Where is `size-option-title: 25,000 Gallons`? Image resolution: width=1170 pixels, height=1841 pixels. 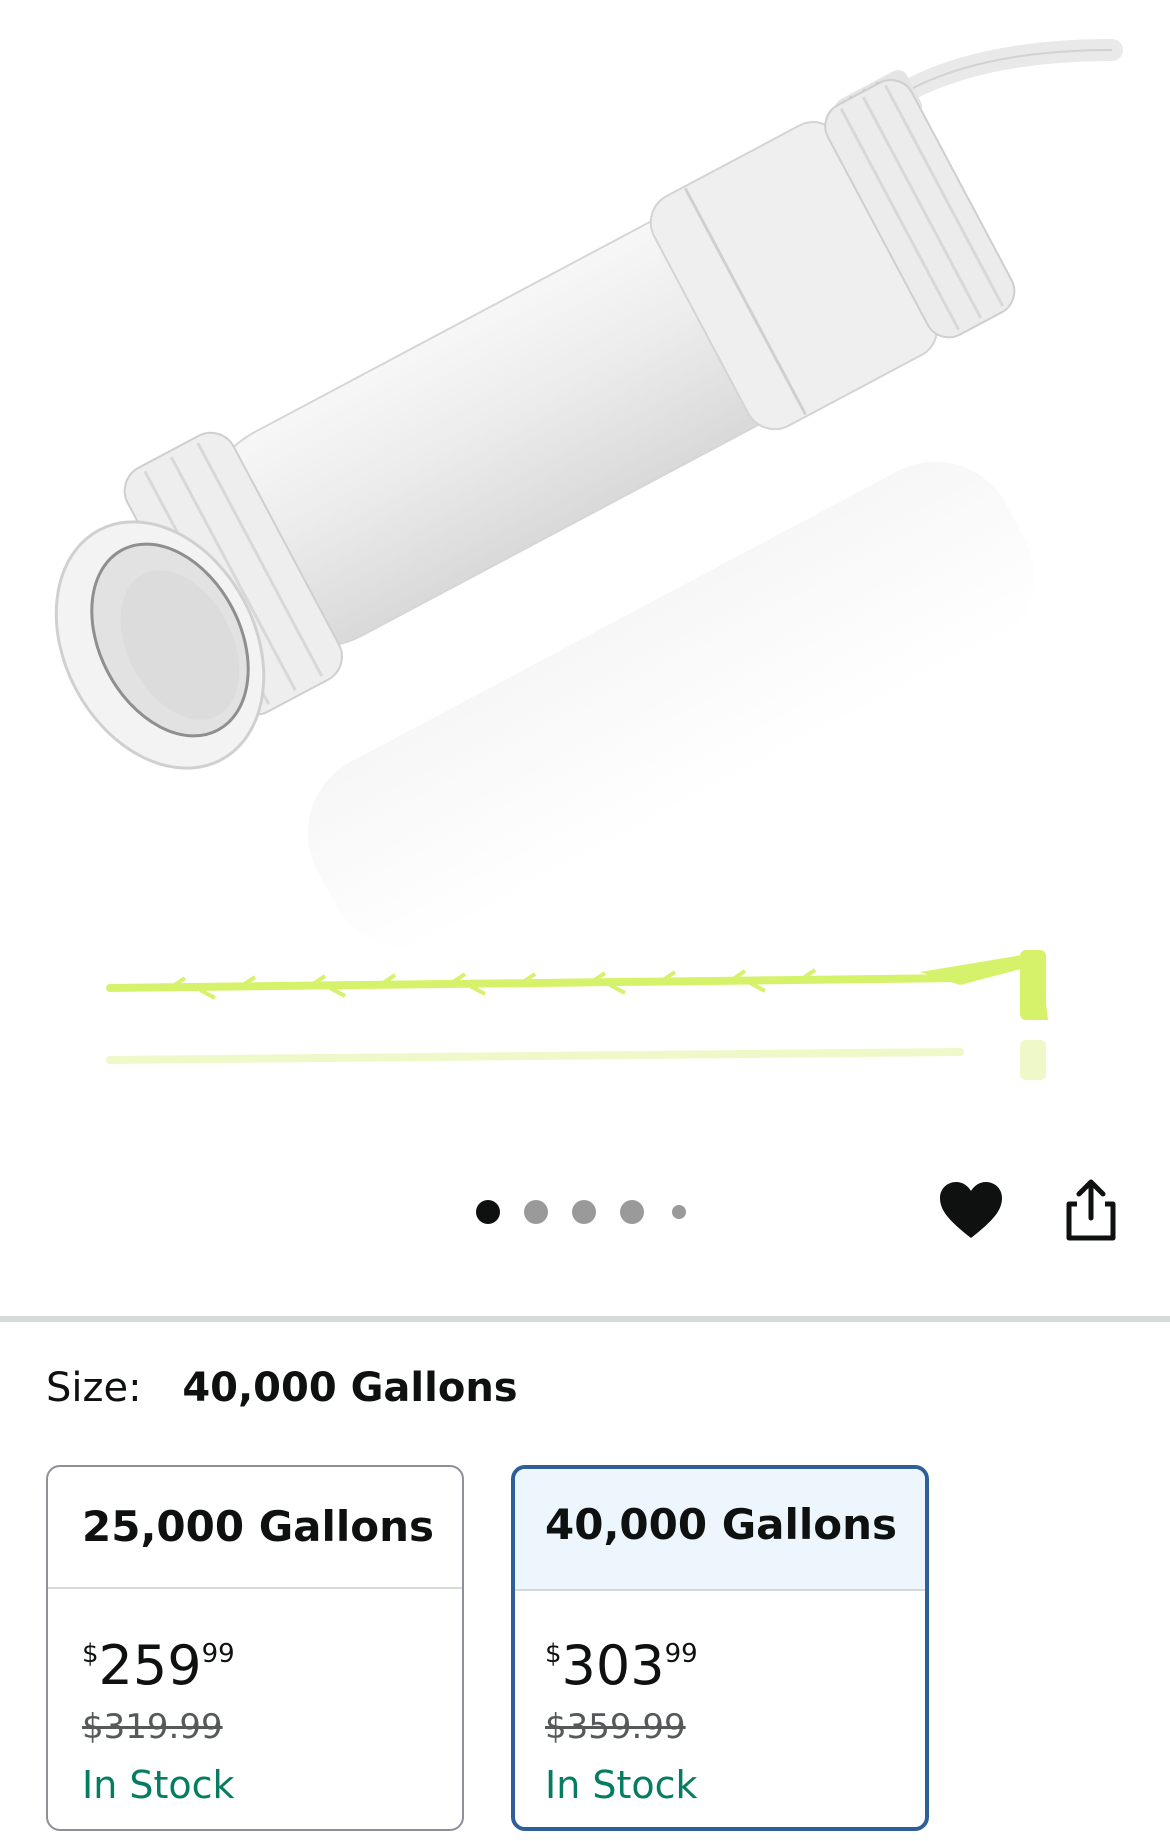
size-option-title: 25,000 Gallons is located at coordinates (255, 1528).